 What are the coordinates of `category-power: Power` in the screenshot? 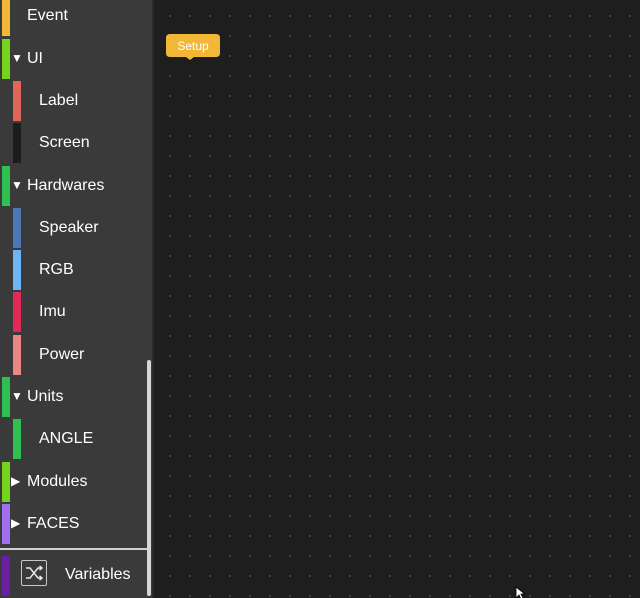 It's located at (73, 355).